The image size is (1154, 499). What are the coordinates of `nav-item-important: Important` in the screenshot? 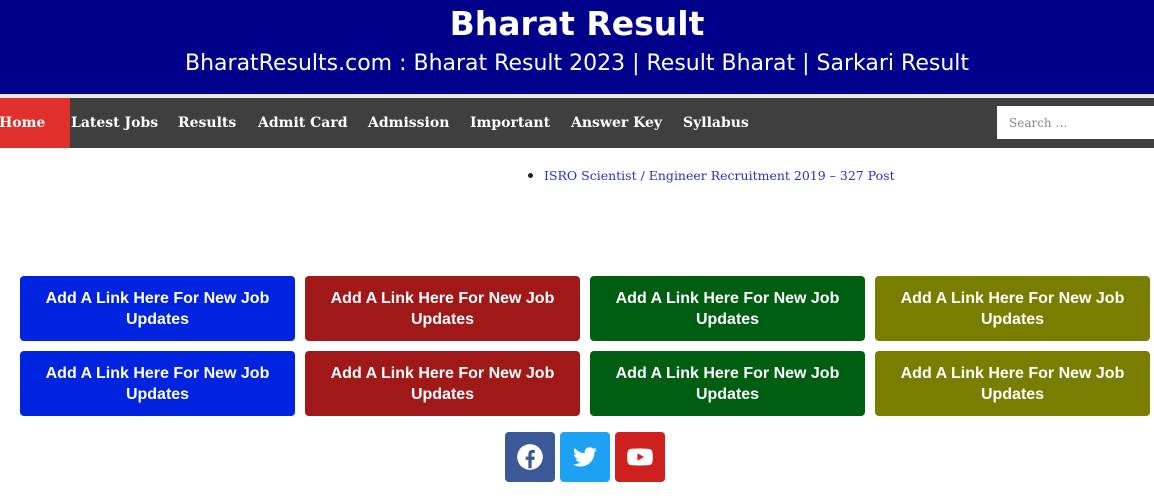 It's located at (510, 123).